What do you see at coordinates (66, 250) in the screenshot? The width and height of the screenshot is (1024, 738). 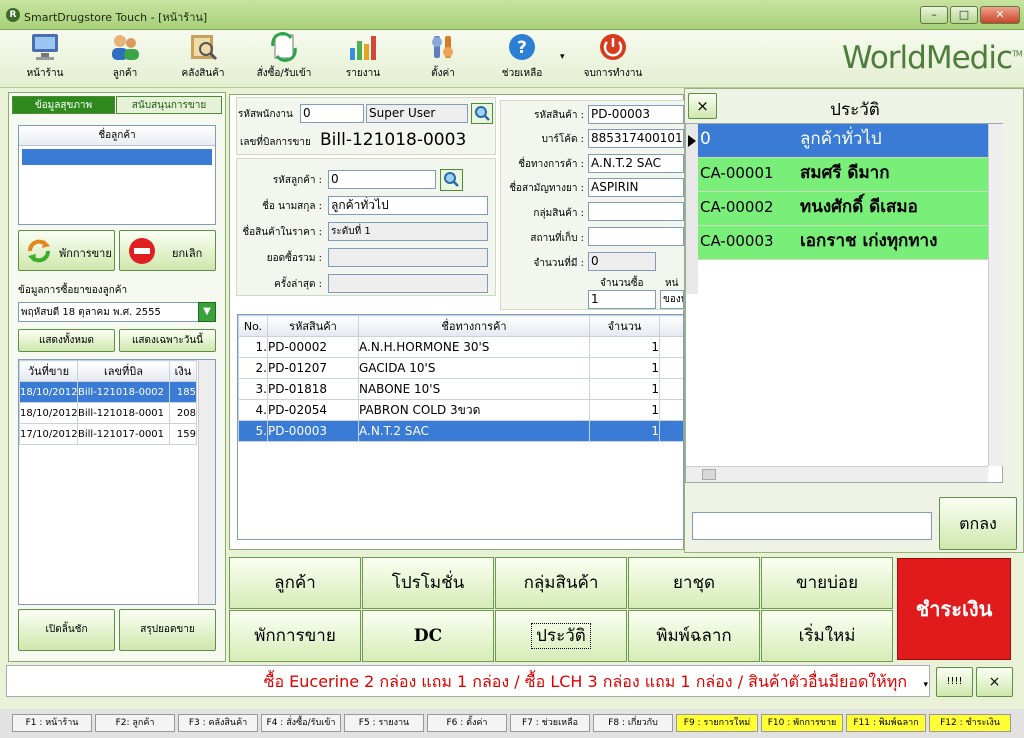 I see `hold-sale-button: พักการขาย` at bounding box center [66, 250].